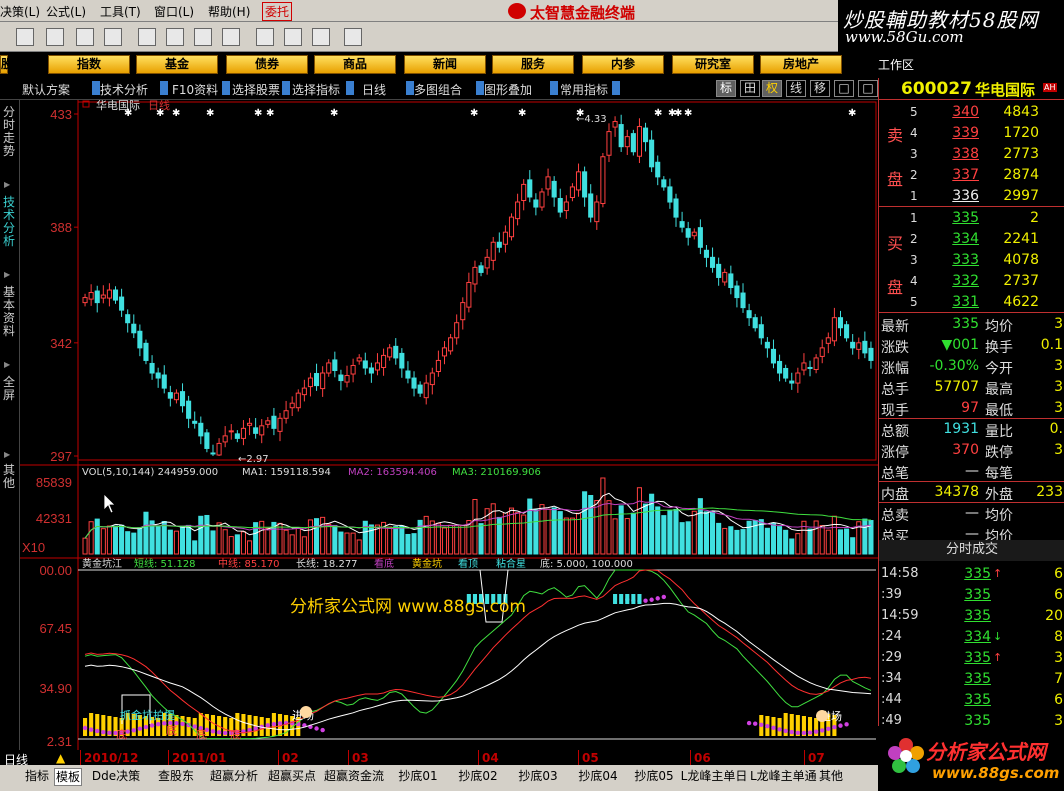  Describe the element at coordinates (820, 88) in the screenshot. I see `view-button-4: 移` at that location.